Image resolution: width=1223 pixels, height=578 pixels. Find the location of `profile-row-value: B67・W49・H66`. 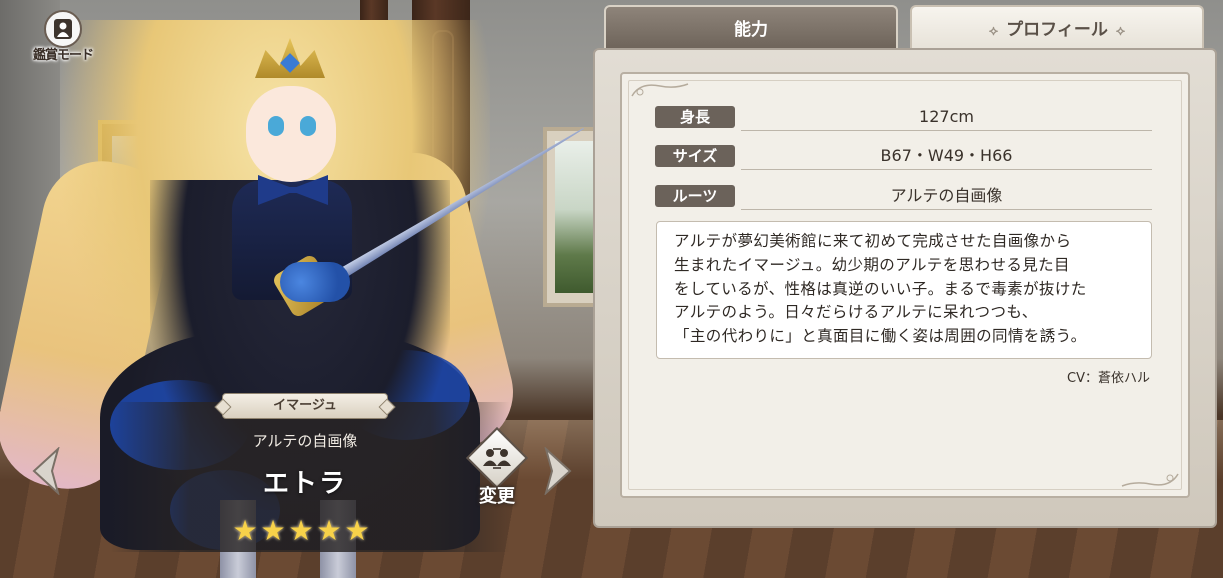

profile-row-value: B67・W49・H66 is located at coordinates (946, 156).